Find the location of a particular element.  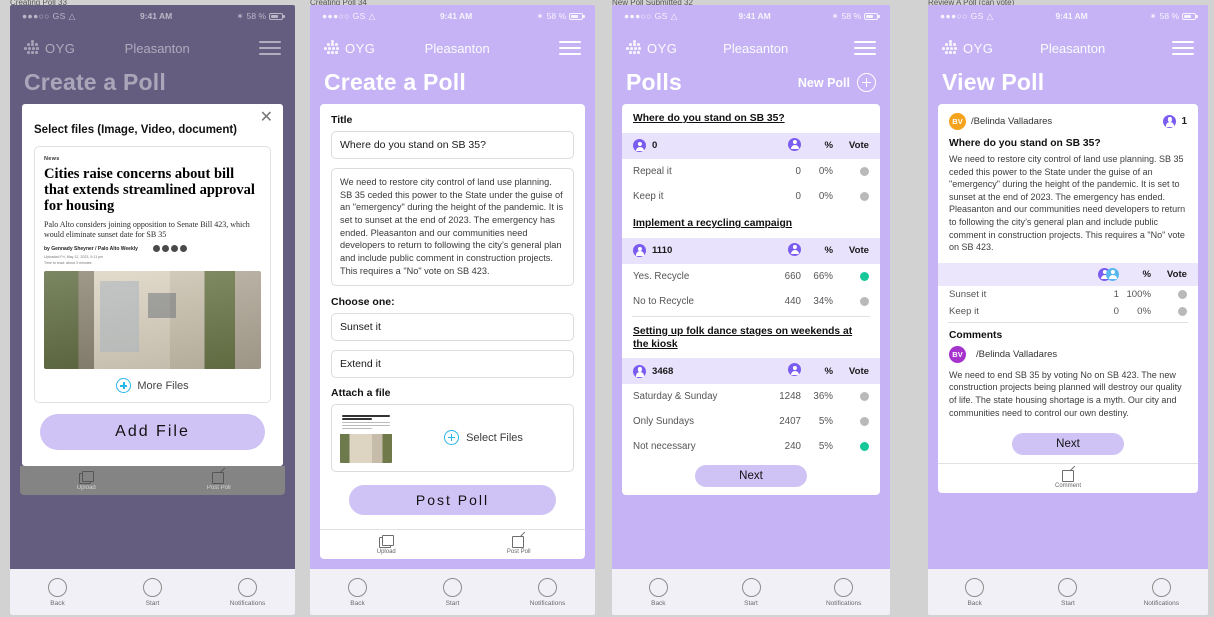

more-files-button: More Files is located at coordinates (152, 382).